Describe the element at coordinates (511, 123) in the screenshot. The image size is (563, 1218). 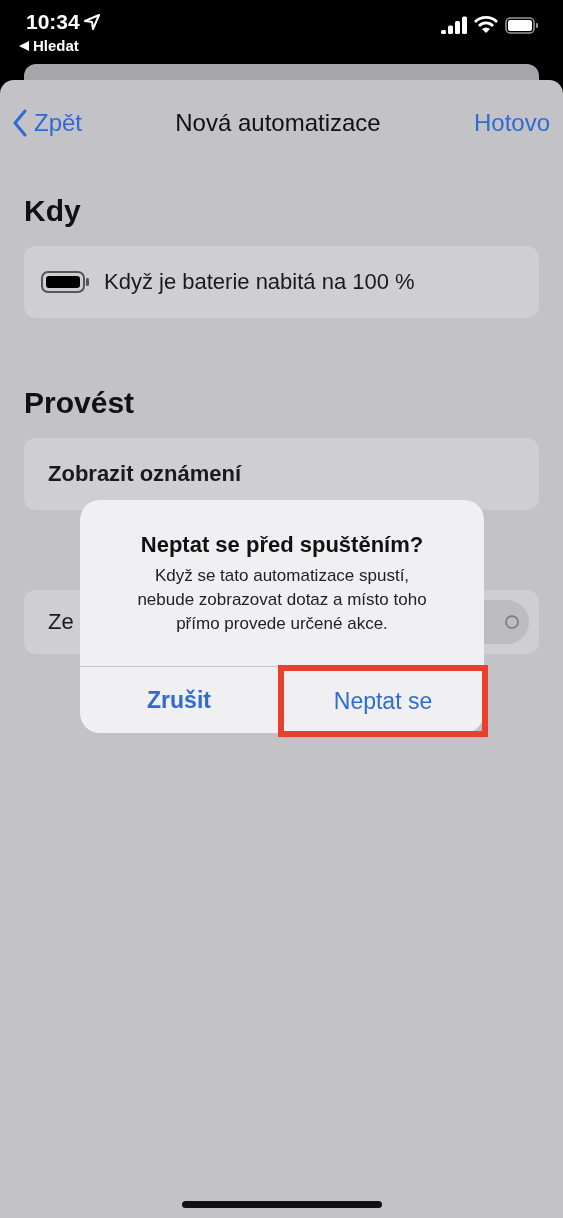
I see `done-button: Hotovo` at that location.